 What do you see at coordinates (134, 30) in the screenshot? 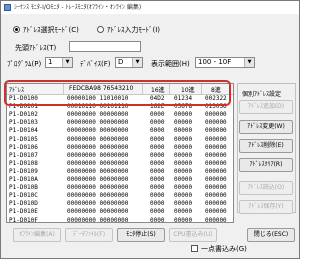
I see `address-input-mode-label: ｱﾄﾞﾚｽ入力ﾓｰﾄﾞ(I)` at bounding box center [134, 30].